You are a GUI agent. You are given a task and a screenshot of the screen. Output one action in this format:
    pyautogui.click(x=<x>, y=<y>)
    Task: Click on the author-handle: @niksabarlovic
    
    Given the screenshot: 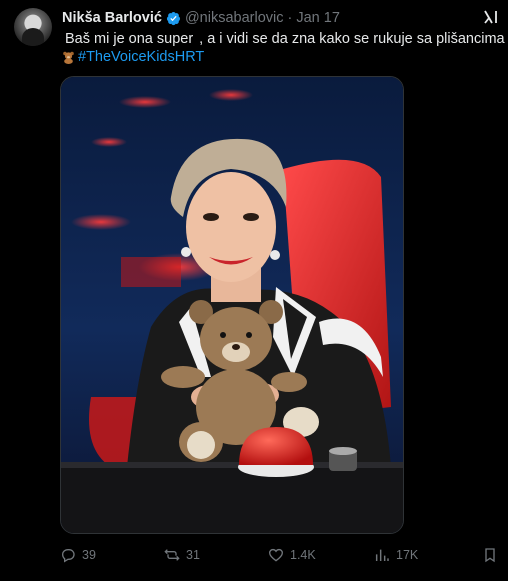 What is the action you would take?
    pyautogui.click(x=234, y=18)
    